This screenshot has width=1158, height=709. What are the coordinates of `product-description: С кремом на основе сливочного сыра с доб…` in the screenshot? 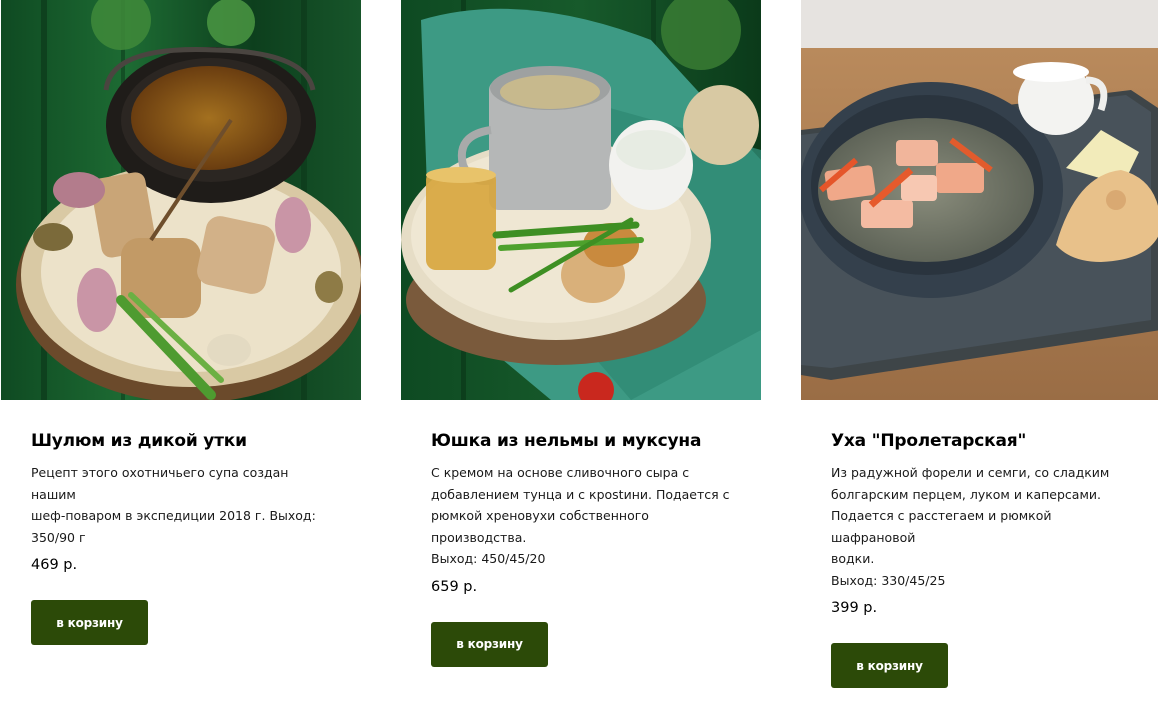 It's located at (580, 515).